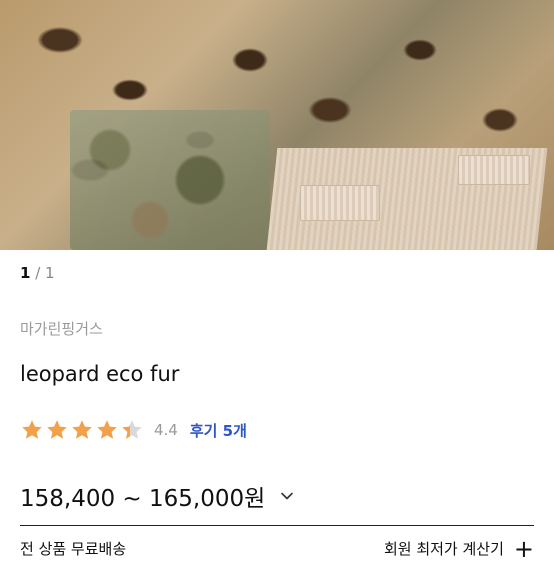 Image resolution: width=554 pixels, height=563 pixels. I want to click on shipping-info: 전 상품 무료배송, so click(73, 549).